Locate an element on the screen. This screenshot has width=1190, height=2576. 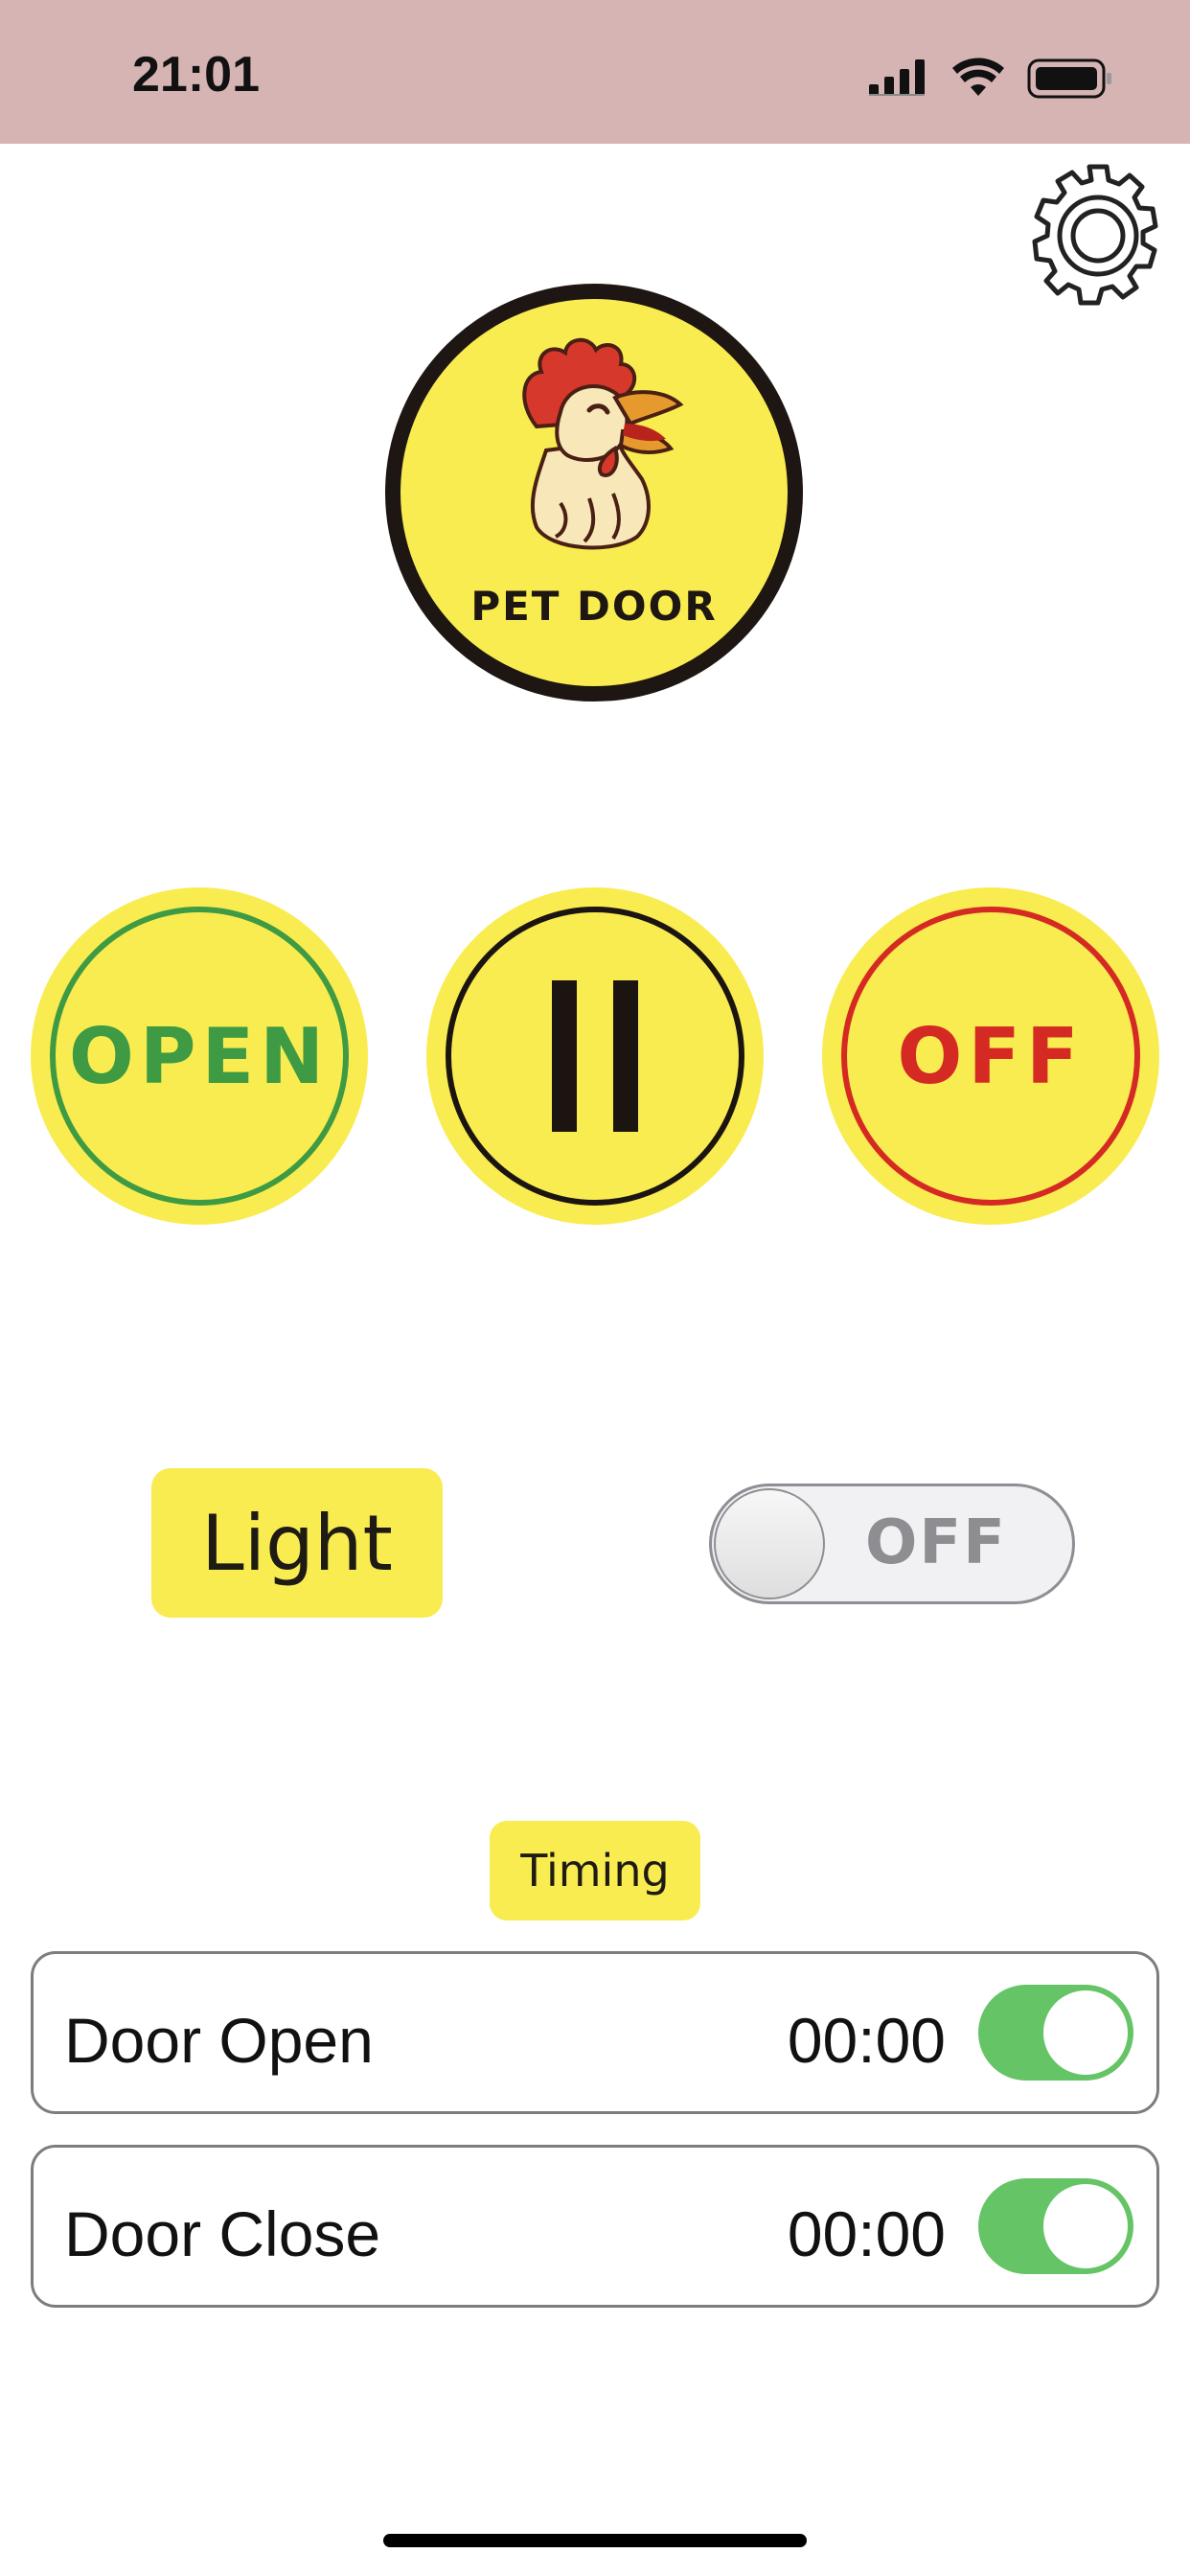
settings-button is located at coordinates (1098, 235).